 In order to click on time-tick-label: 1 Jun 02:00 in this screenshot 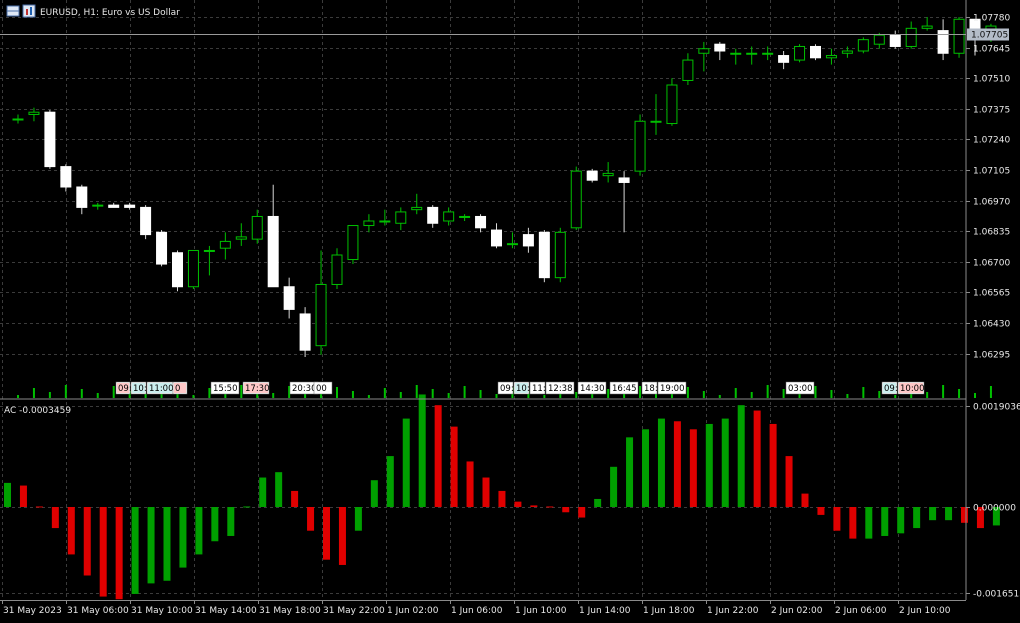, I will do `click(413, 611)`.